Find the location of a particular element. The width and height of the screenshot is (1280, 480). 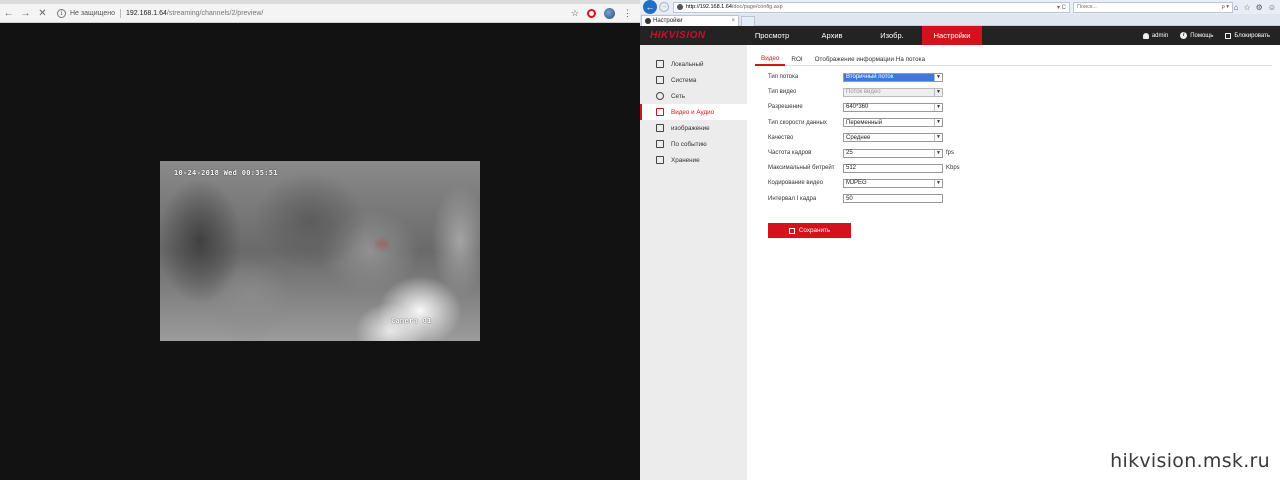

field-unit: fps is located at coordinates (950, 153).